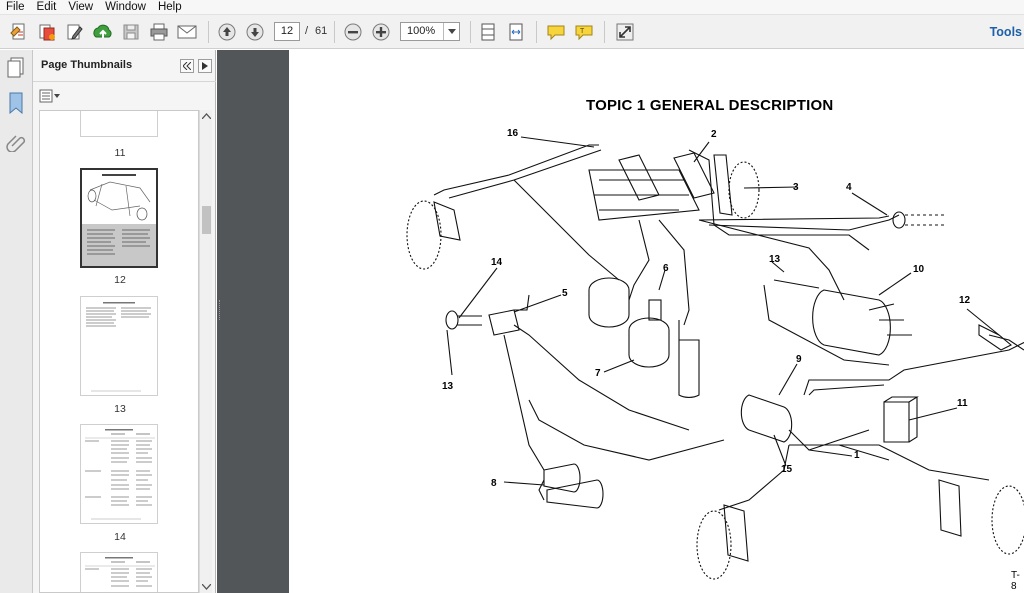  Describe the element at coordinates (516, 32) in the screenshot. I see `fit-width-icon` at that location.